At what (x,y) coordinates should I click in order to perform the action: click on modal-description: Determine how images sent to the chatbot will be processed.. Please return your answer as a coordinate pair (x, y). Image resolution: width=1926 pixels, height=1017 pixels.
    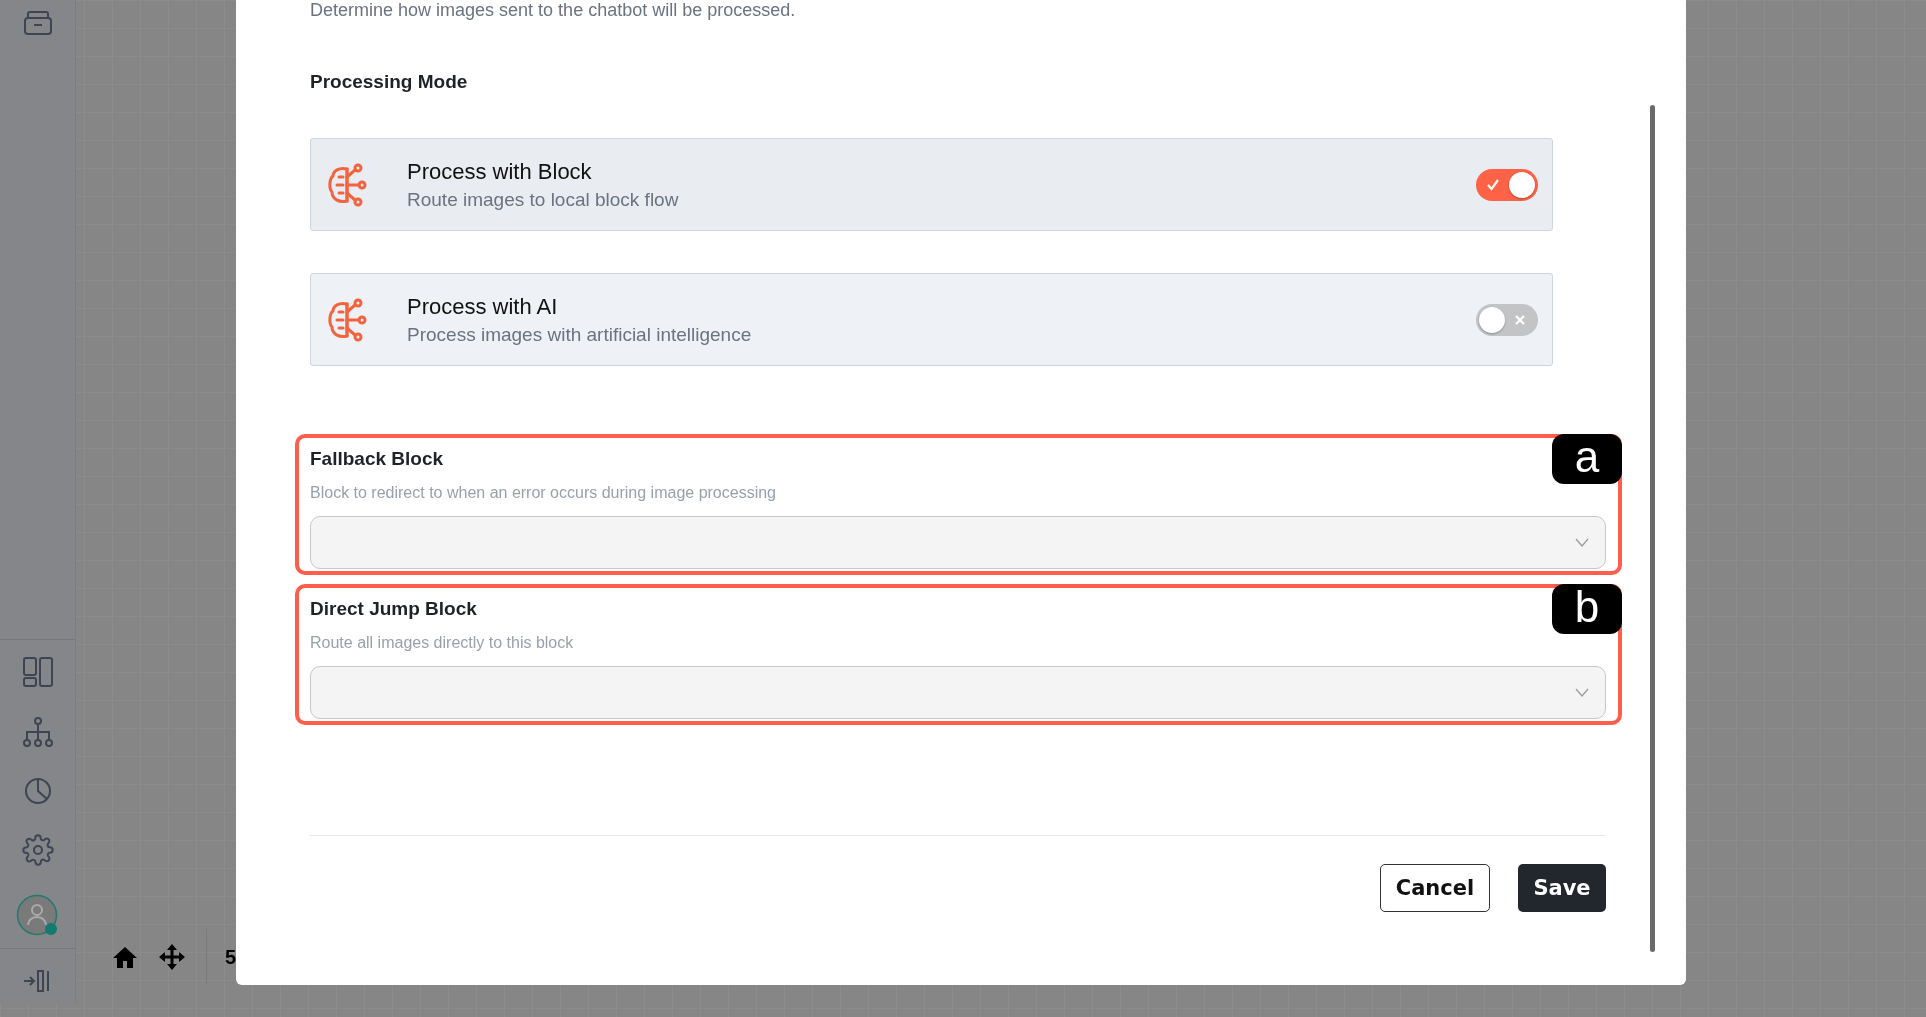
    Looking at the image, I should click on (553, 10).